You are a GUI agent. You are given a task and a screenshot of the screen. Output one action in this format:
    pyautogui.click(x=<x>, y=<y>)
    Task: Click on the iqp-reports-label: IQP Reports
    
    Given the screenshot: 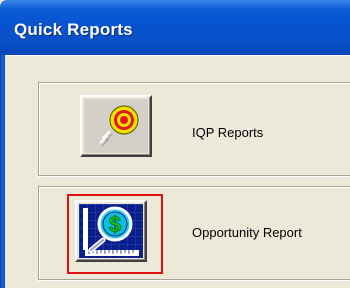 What is the action you would take?
    pyautogui.click(x=228, y=132)
    